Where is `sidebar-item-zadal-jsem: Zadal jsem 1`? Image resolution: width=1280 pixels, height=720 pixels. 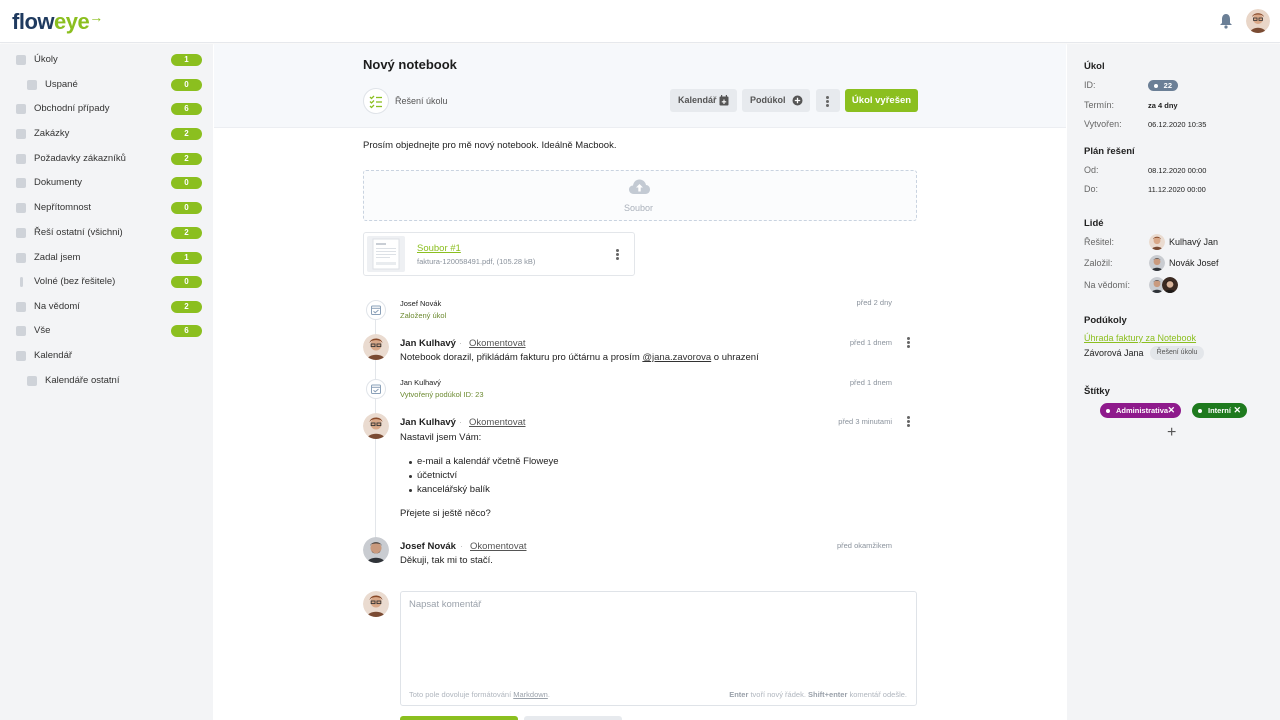 sidebar-item-zadal-jsem: Zadal jsem 1 is located at coordinates (106, 258).